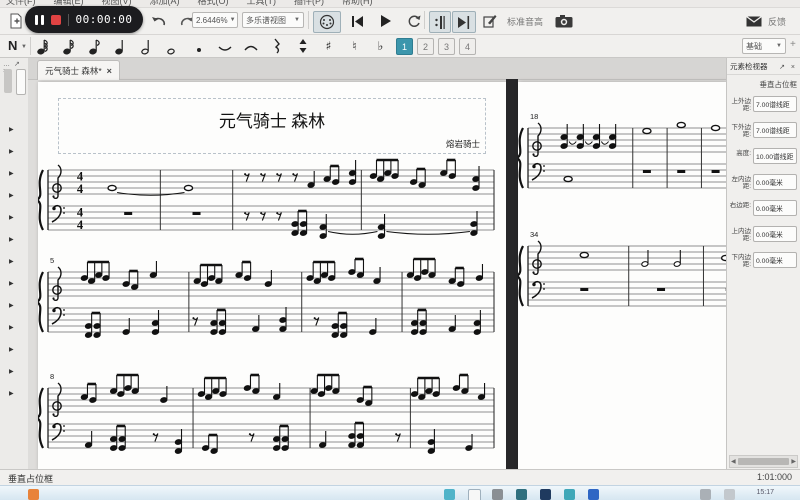  What do you see at coordinates (521, 494) in the screenshot?
I see `taskbar-icon-app-darkteal` at bounding box center [521, 494].